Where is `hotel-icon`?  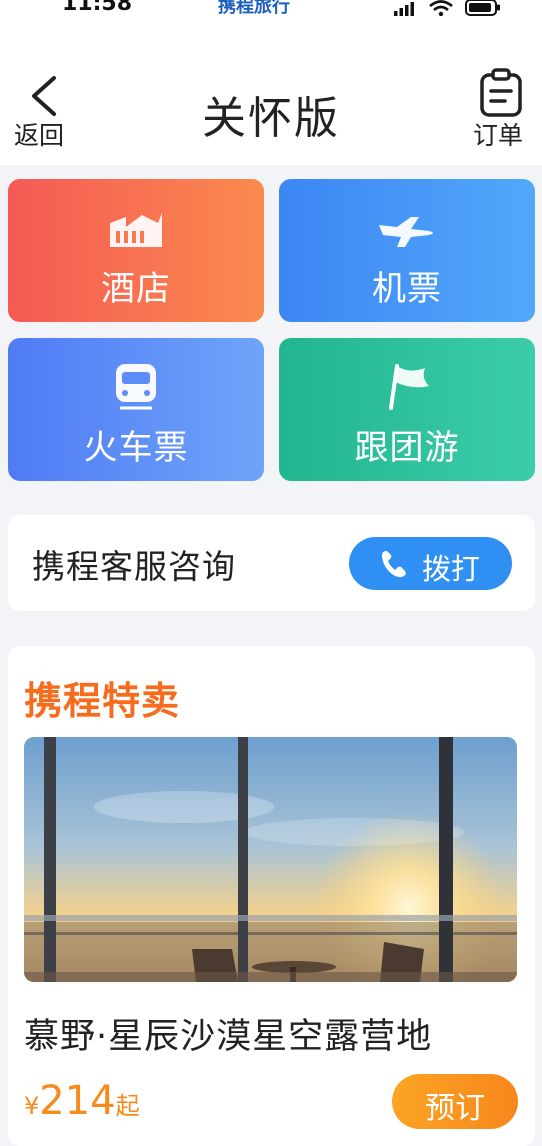
hotel-icon is located at coordinates (136, 230).